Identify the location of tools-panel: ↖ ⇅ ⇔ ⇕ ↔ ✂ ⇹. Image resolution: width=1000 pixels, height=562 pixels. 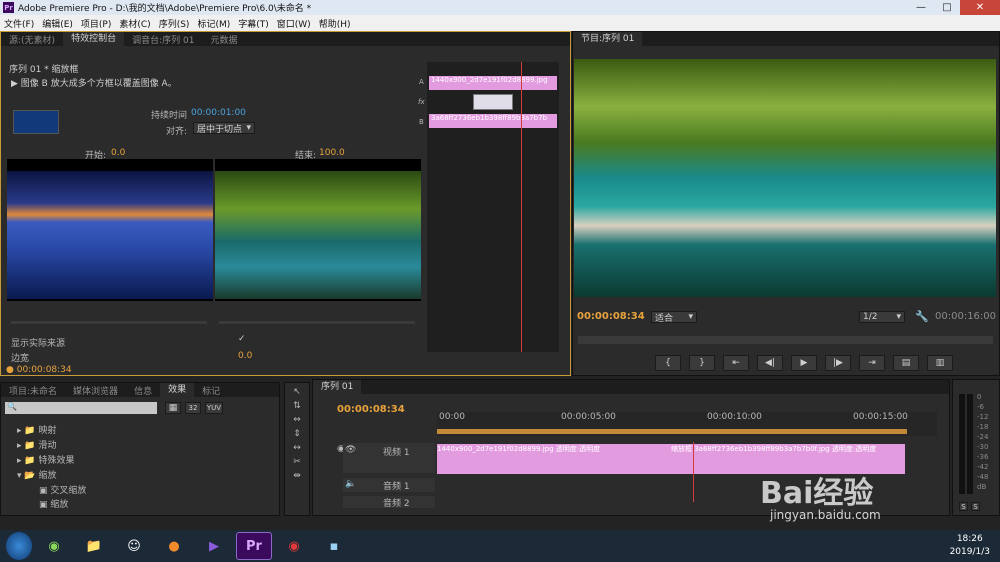
(297, 449).